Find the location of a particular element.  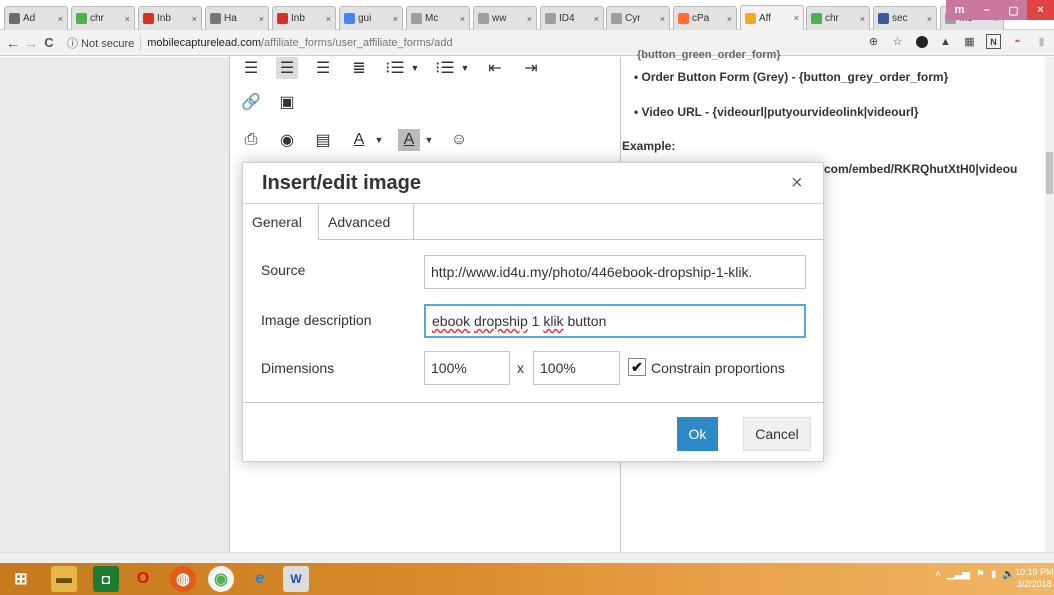

emoticons-icon: ☺ is located at coordinates (459, 140).